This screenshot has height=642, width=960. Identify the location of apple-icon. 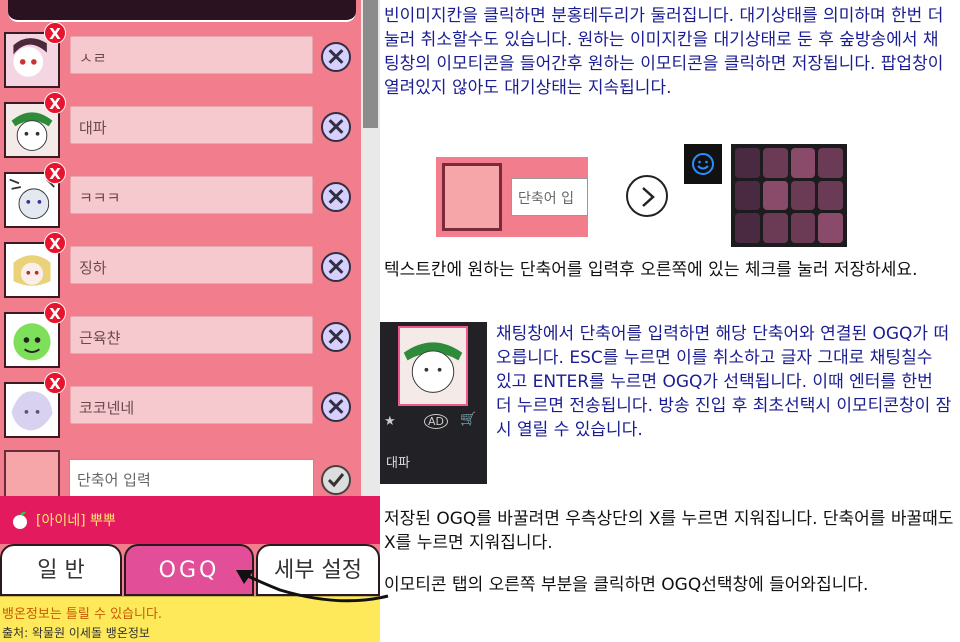
(20, 520).